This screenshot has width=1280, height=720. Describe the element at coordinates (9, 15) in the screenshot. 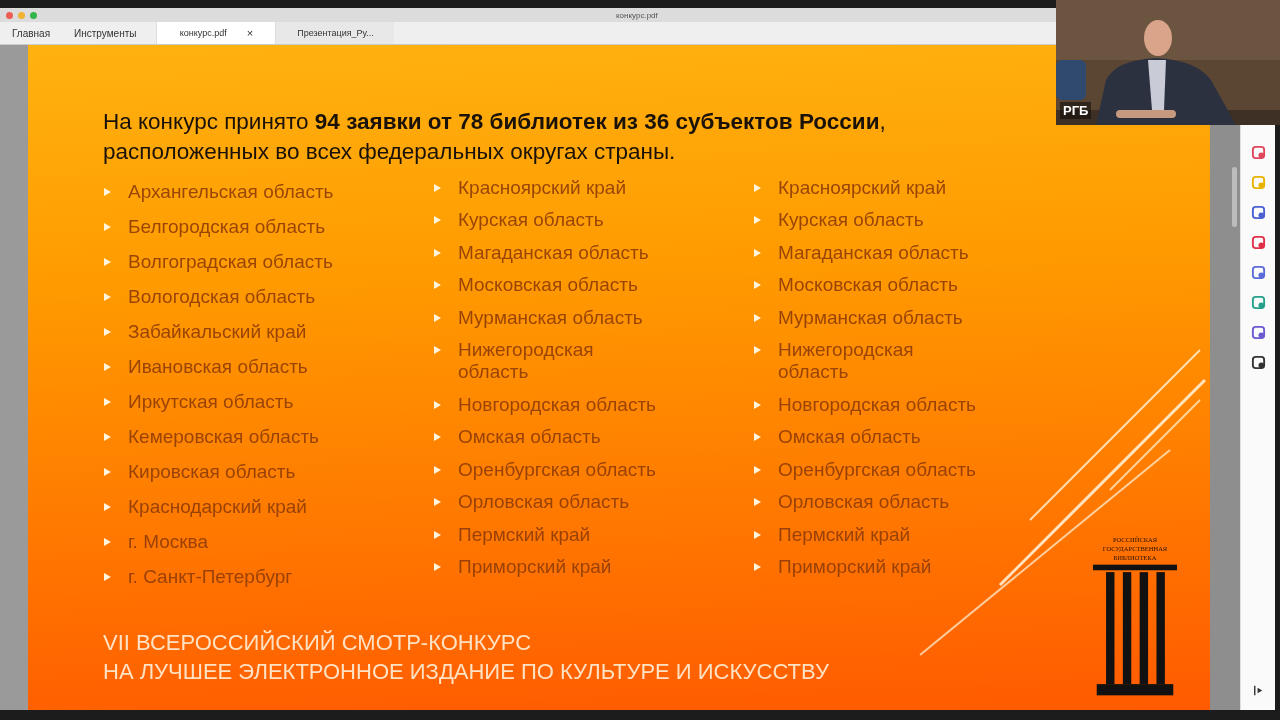

I see `close-window-button` at that location.